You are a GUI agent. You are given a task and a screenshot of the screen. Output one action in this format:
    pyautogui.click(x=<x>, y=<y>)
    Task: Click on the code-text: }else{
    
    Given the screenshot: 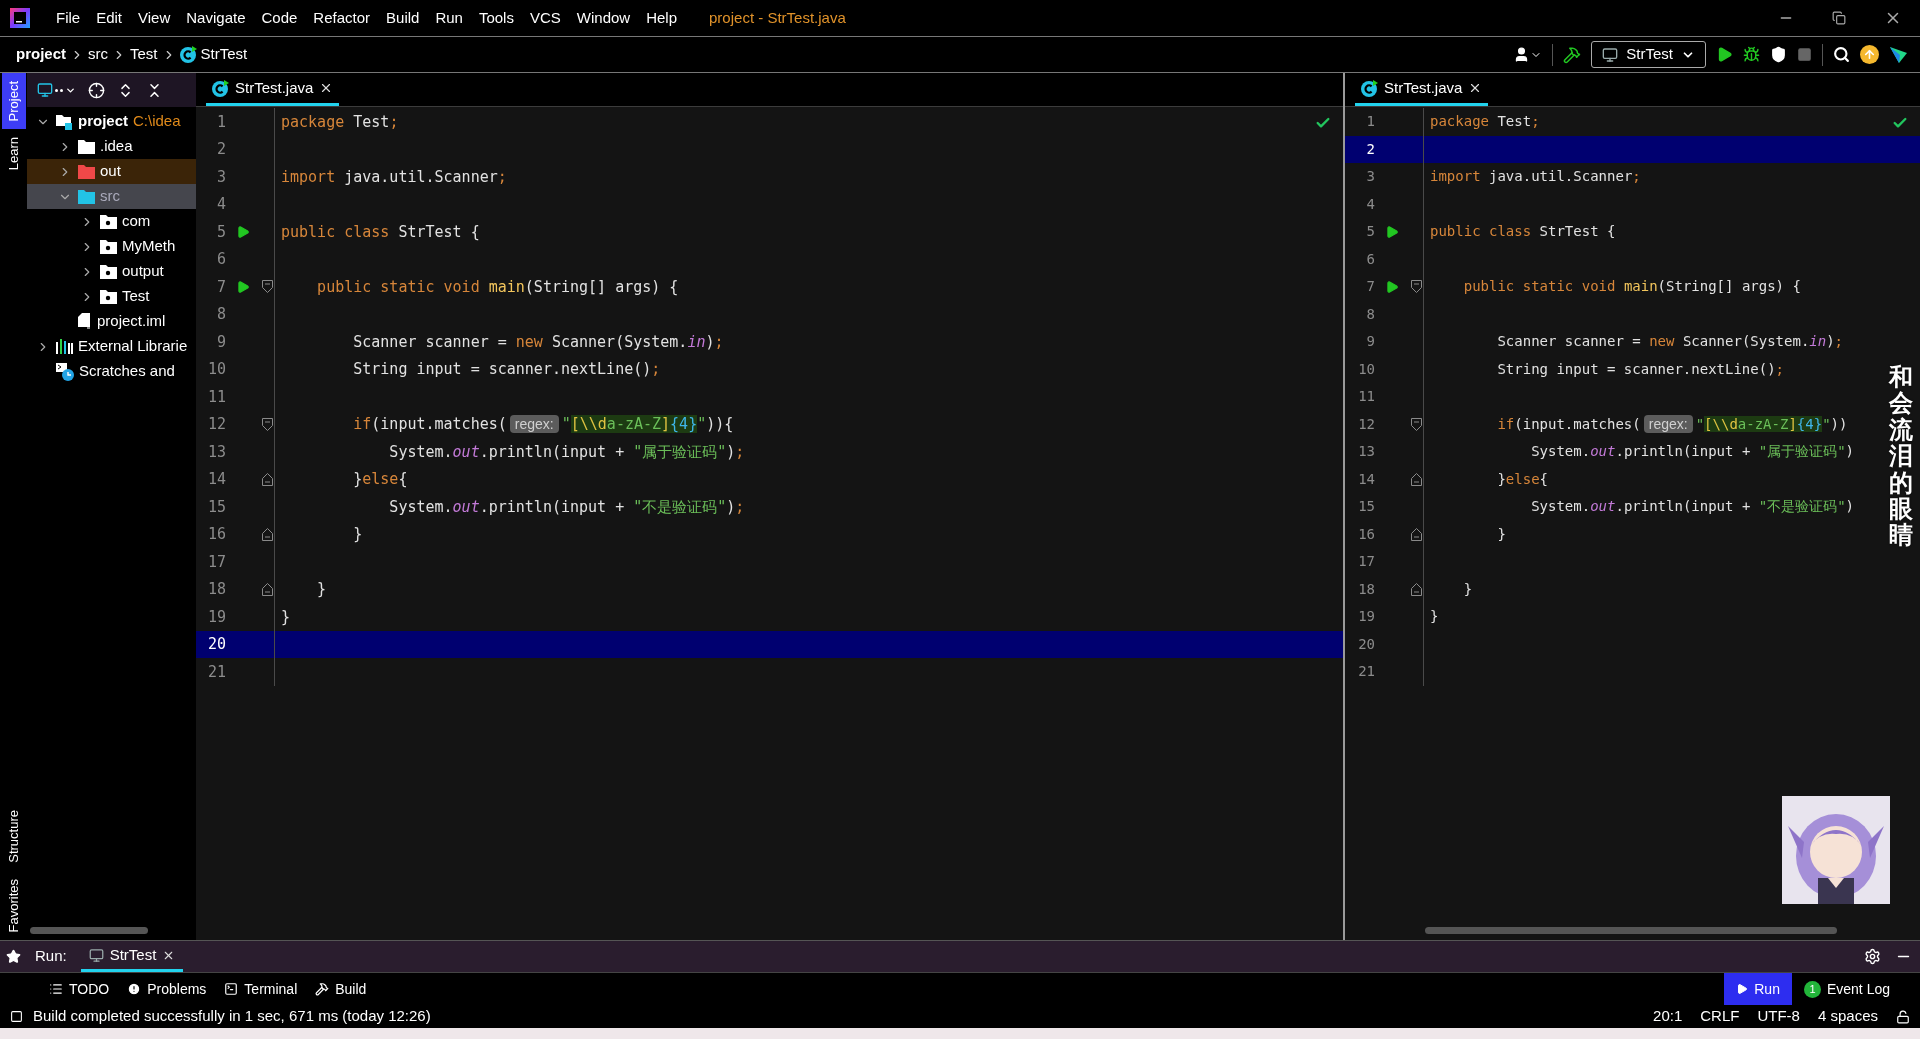 What is the action you would take?
    pyautogui.click(x=380, y=479)
    